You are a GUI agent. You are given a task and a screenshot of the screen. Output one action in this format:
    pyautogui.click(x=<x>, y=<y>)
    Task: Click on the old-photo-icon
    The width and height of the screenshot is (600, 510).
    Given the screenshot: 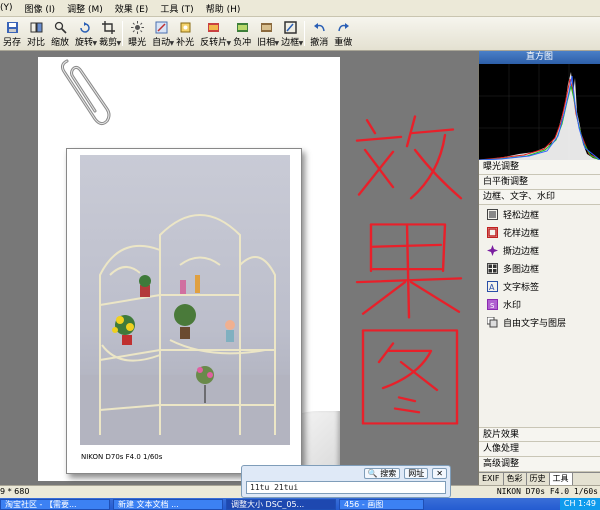 What is the action you would take?
    pyautogui.click(x=266, y=27)
    